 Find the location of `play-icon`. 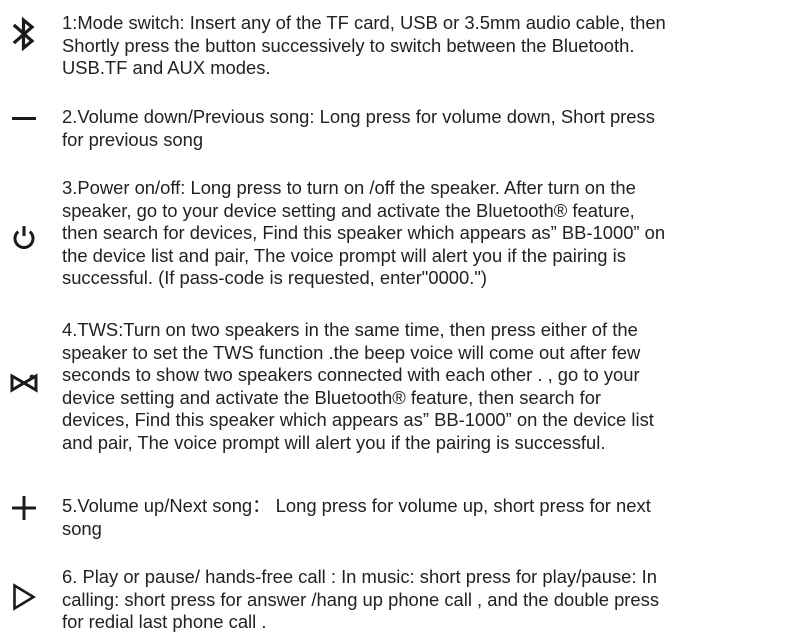

play-icon is located at coordinates (24, 597).